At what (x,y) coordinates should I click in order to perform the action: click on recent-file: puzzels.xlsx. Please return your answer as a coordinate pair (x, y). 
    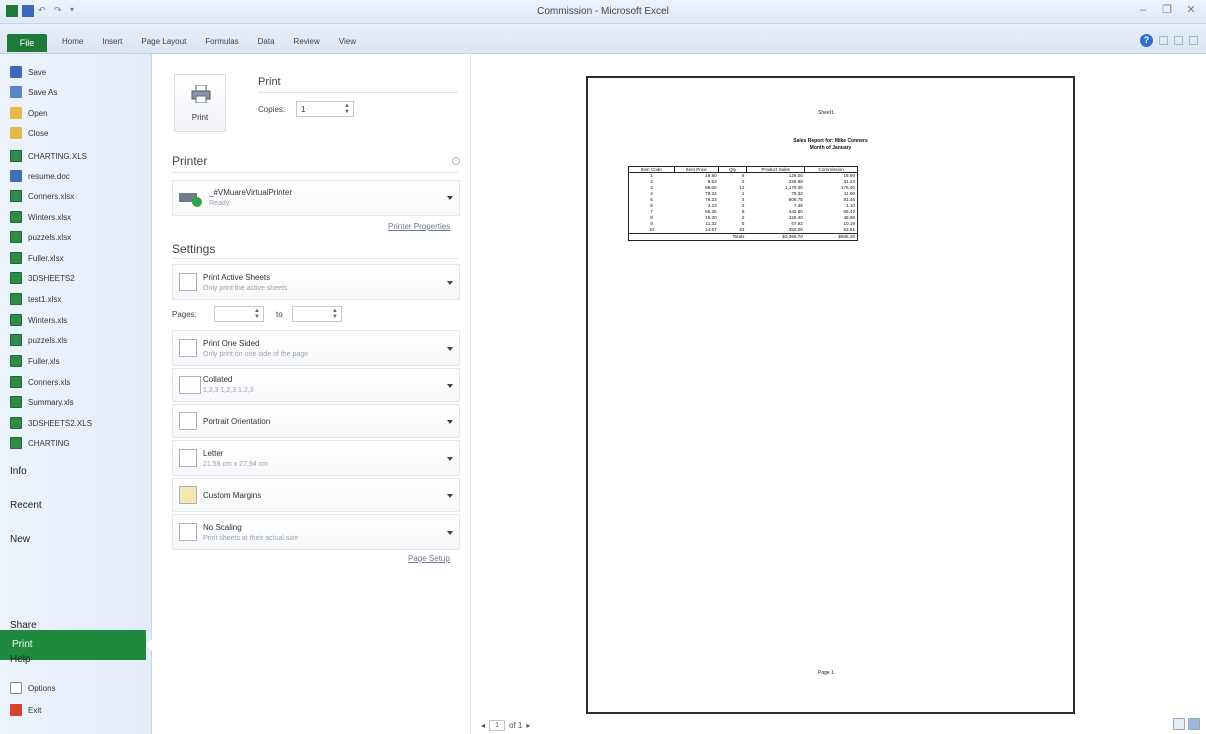
    Looking at the image, I should click on (40, 237).